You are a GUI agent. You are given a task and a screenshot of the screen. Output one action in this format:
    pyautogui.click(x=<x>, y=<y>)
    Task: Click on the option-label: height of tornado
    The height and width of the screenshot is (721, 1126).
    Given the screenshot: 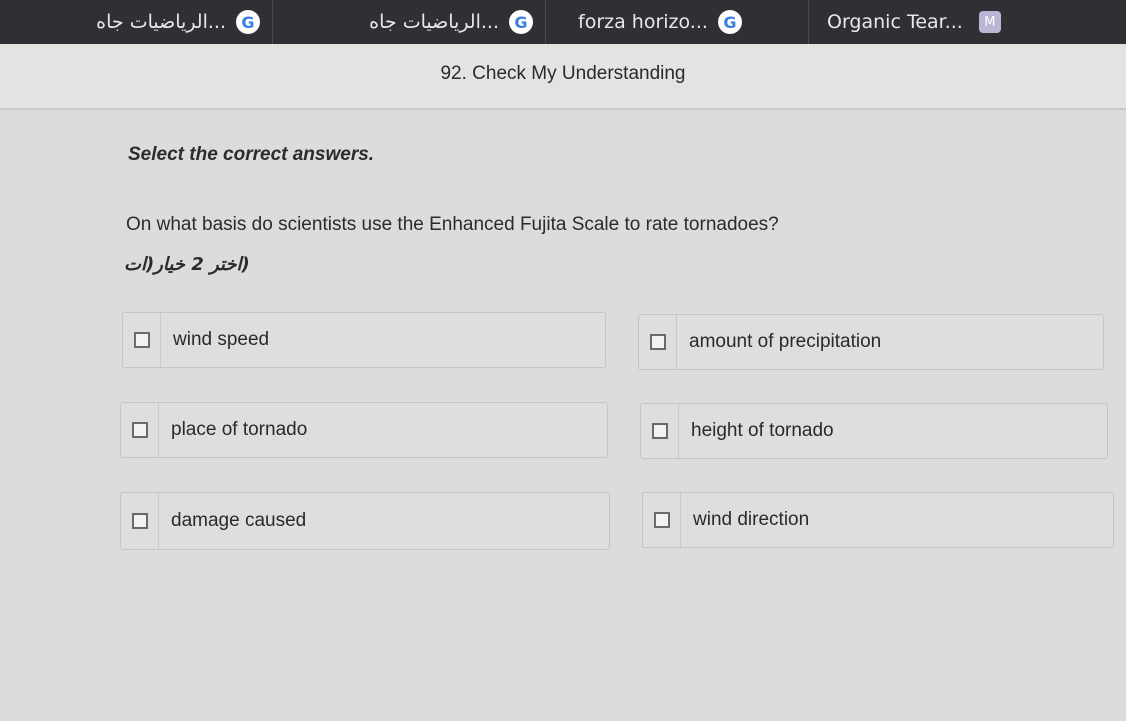 What is the action you would take?
    pyautogui.click(x=762, y=430)
    